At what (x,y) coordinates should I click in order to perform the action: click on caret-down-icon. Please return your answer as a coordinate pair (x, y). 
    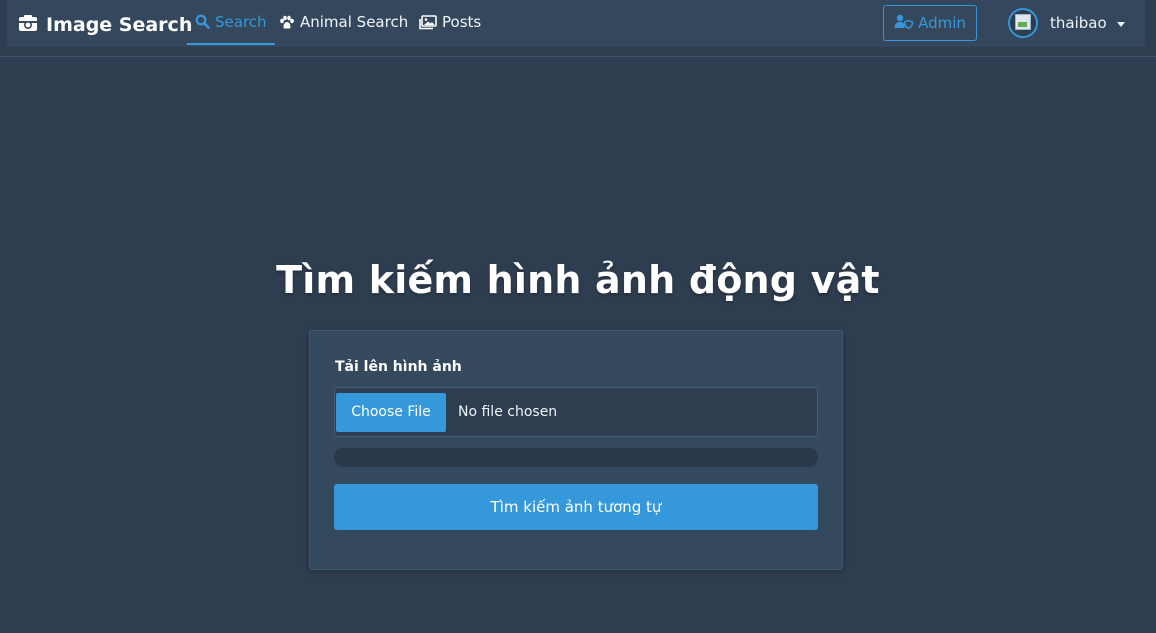
    Looking at the image, I should click on (1120, 24).